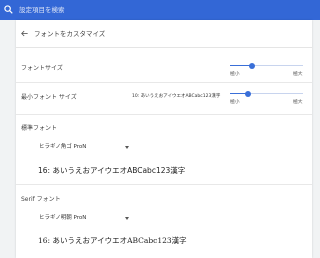  What do you see at coordinates (42, 68) in the screenshot?
I see `font-size-label: フォントサイズ` at bounding box center [42, 68].